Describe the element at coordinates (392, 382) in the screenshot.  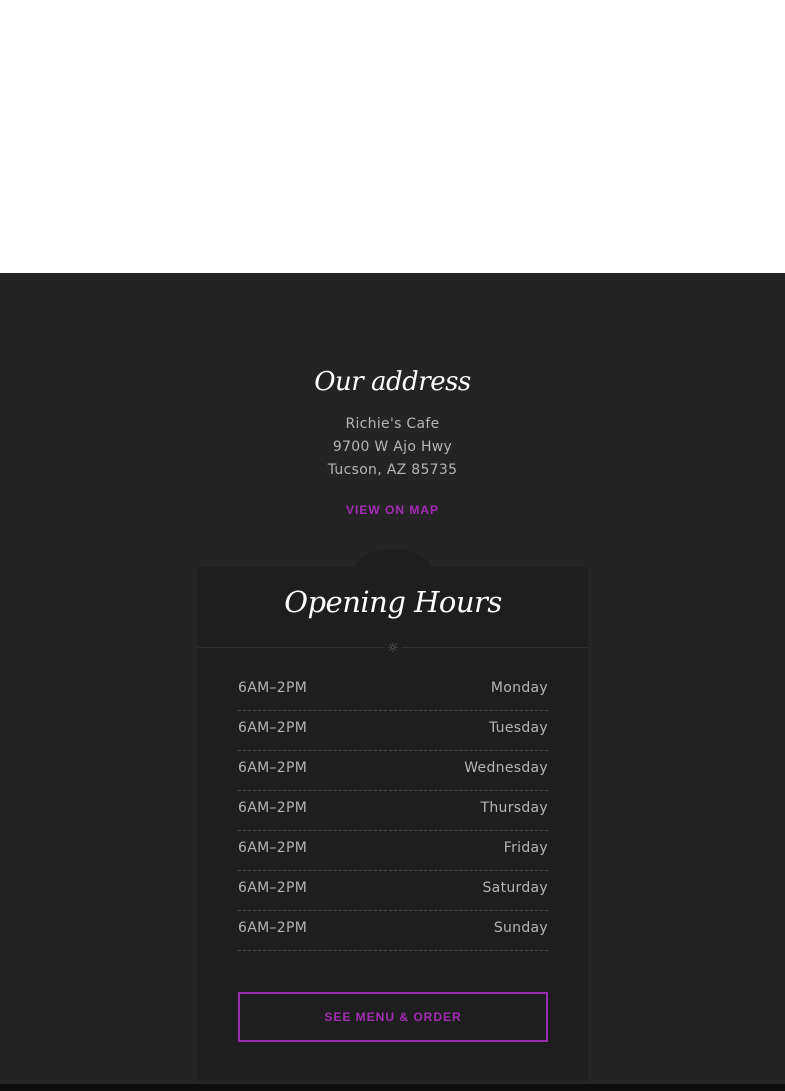
I see `address-heading: Our address` at that location.